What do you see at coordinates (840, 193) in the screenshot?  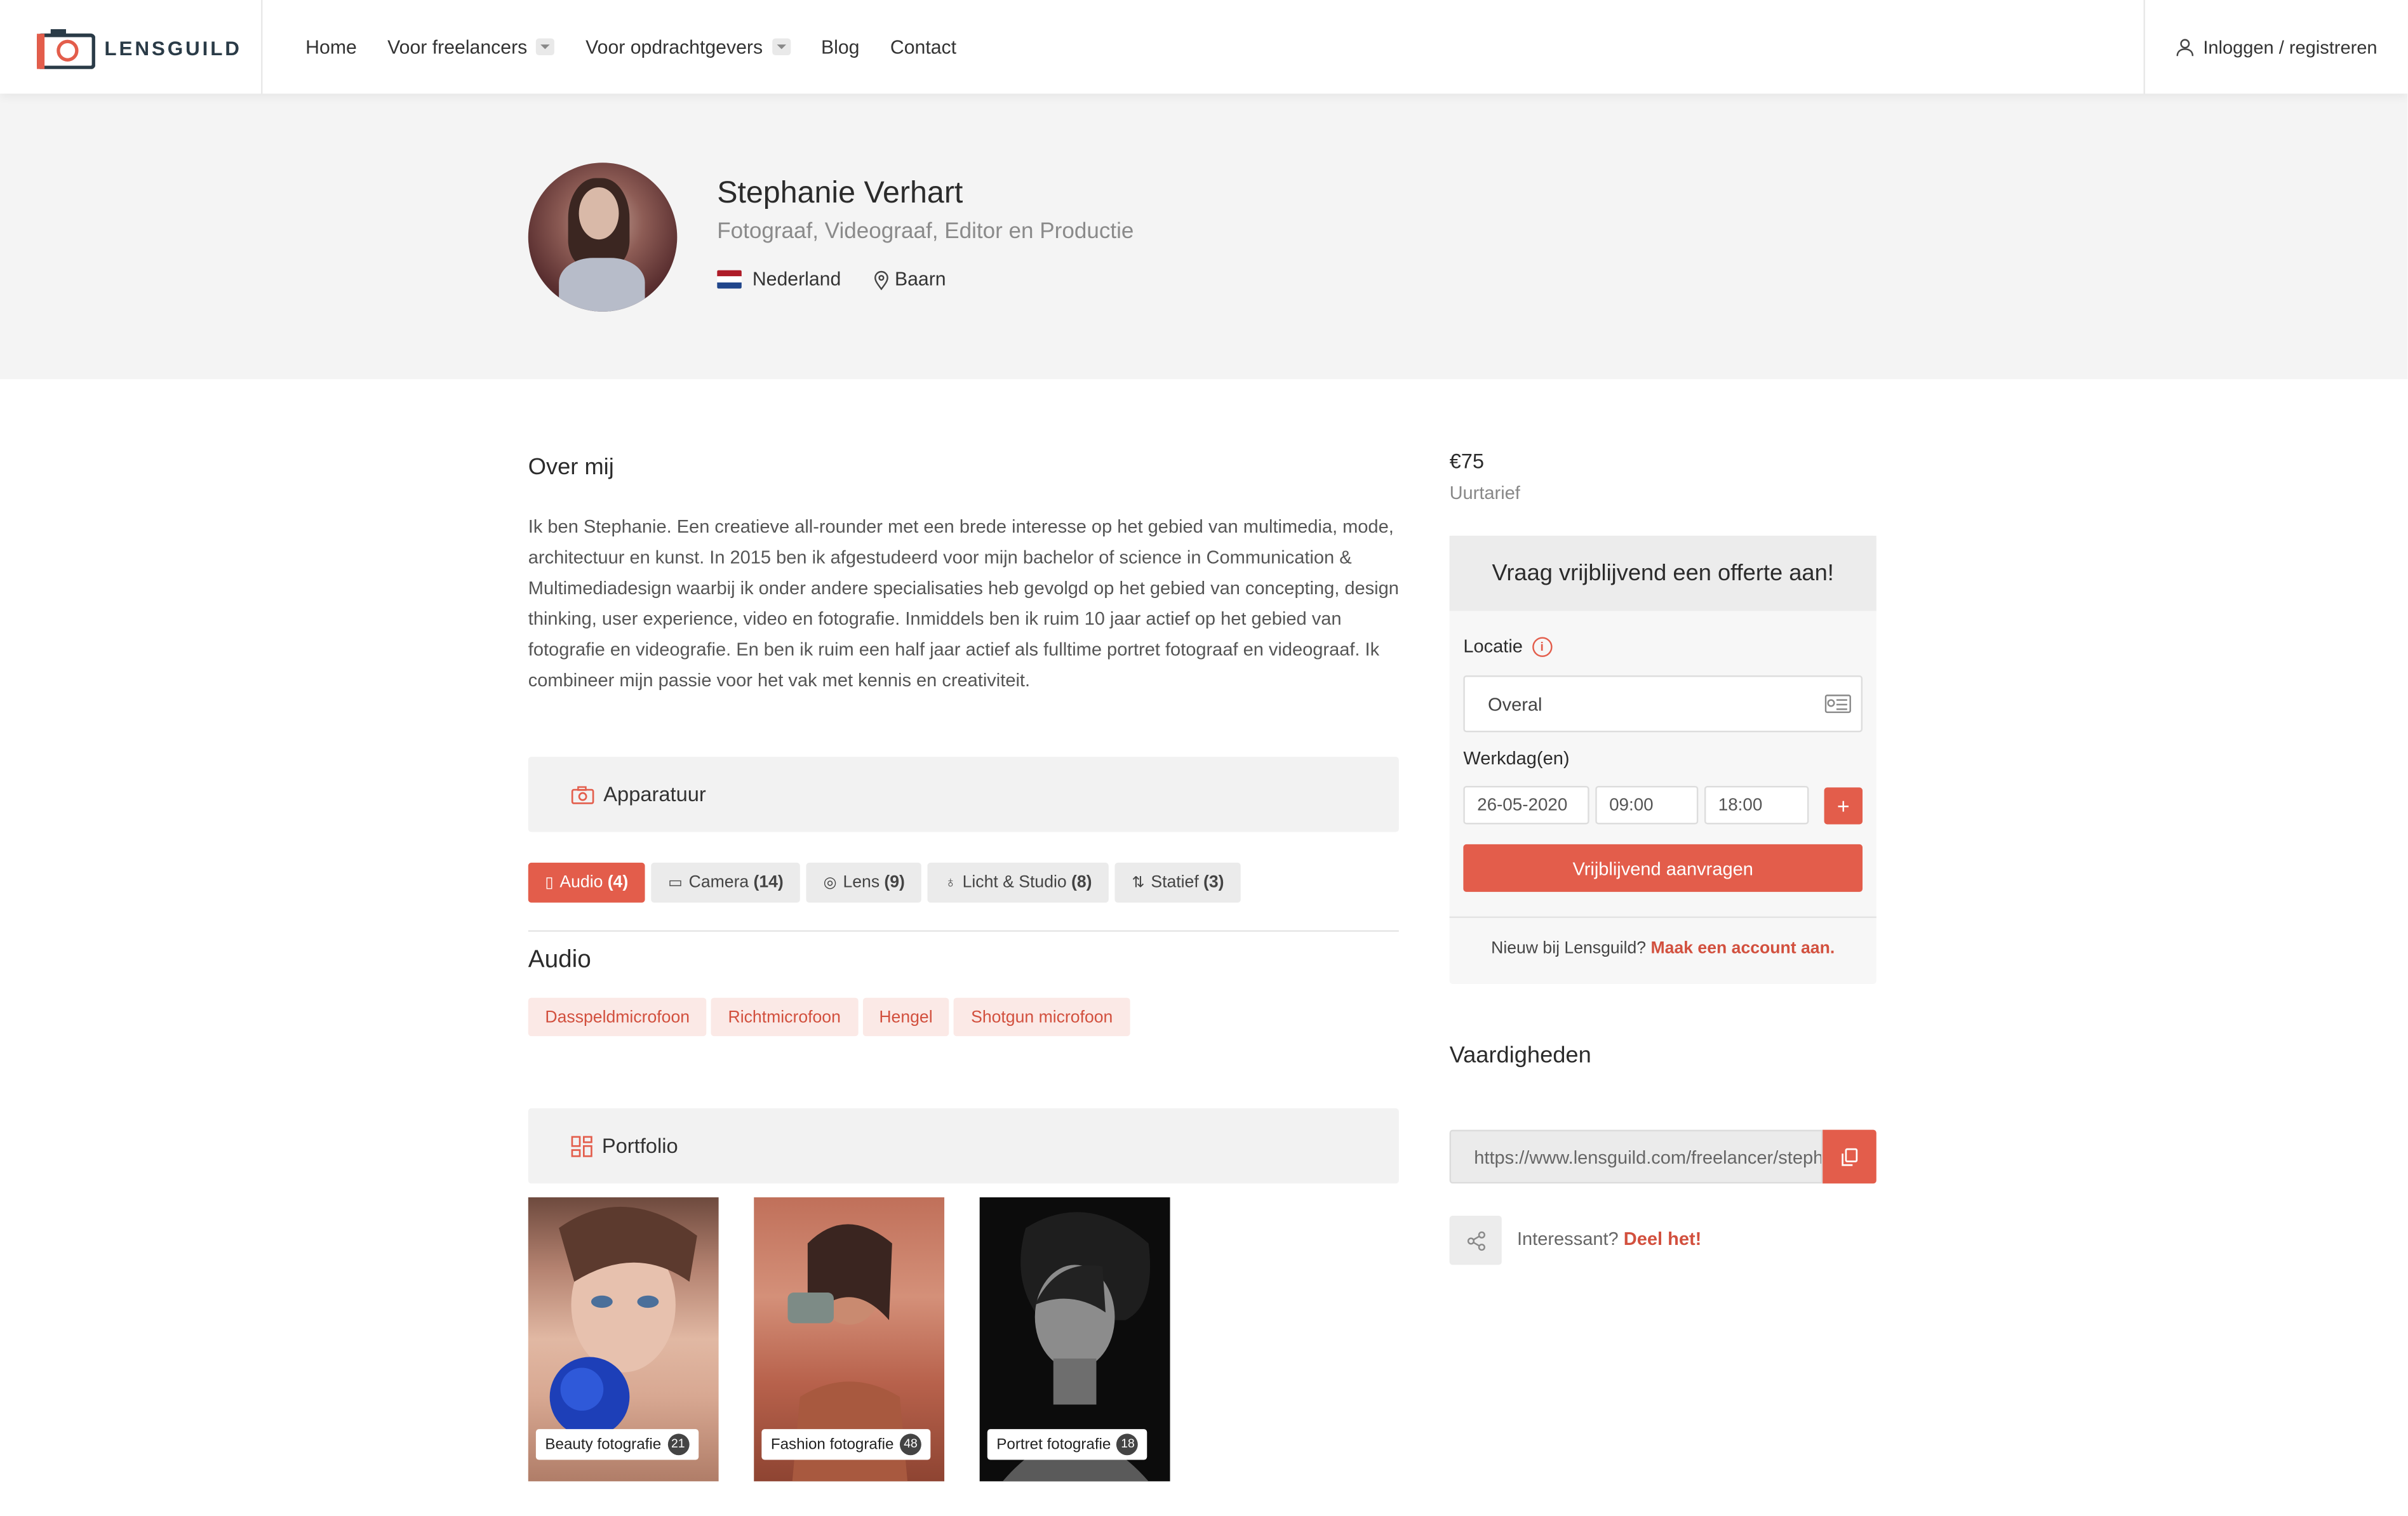 I see `profile-name: Stephanie Verhart` at bounding box center [840, 193].